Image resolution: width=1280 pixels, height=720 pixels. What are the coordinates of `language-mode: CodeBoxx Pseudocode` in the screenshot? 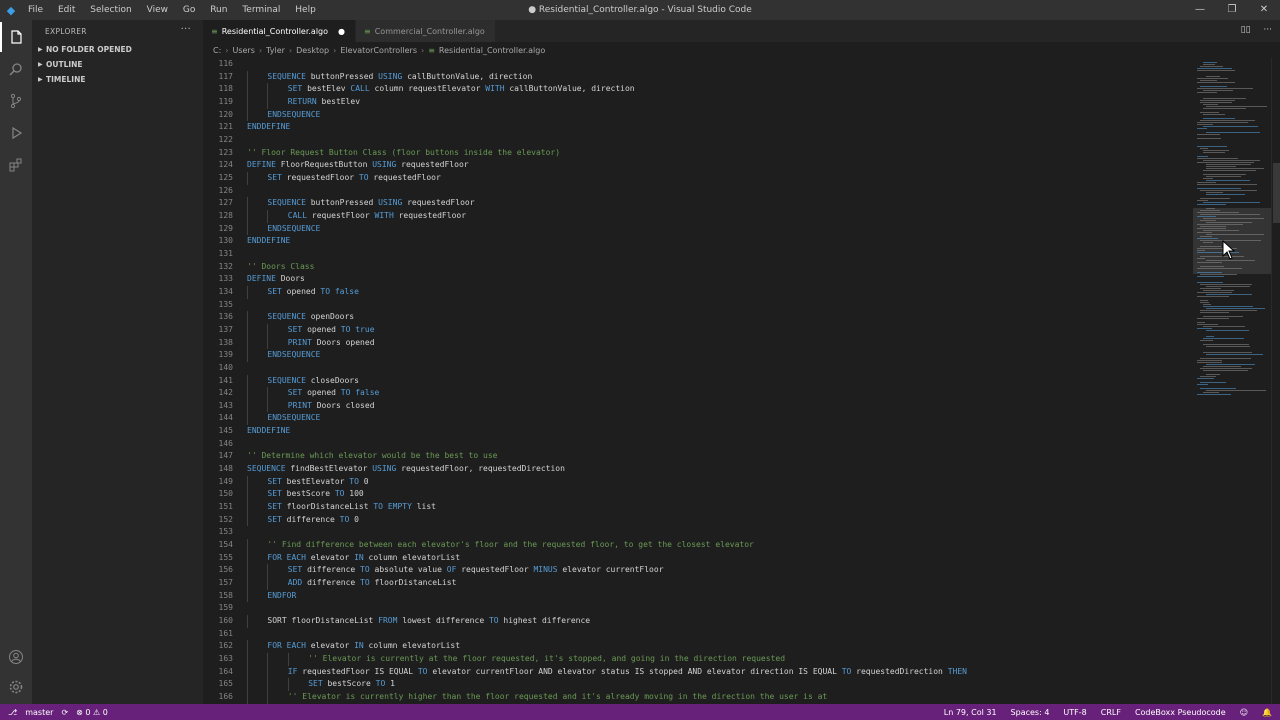 It's located at (1180, 712).